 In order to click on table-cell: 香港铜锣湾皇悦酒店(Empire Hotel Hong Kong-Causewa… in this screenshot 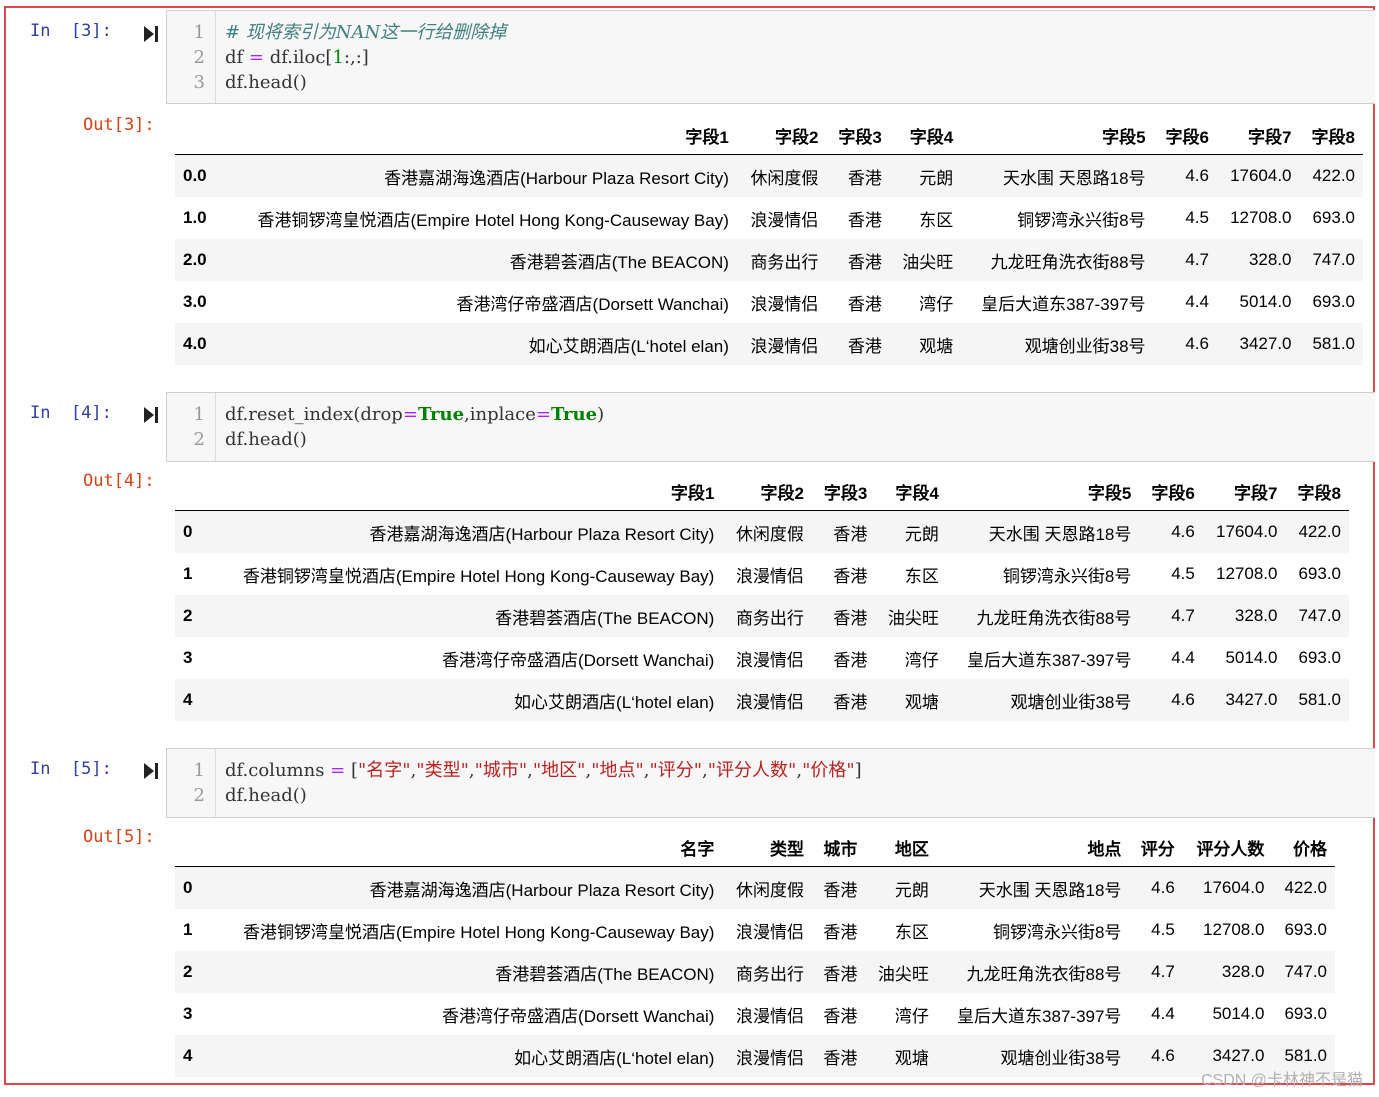, I will do `click(478, 576)`.